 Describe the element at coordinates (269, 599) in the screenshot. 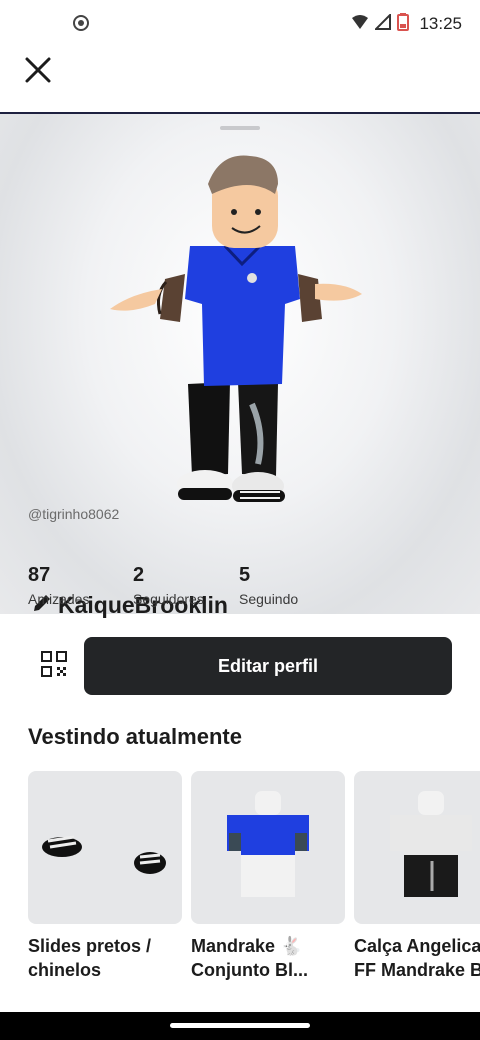

I see `stat-following-label: Seguindo` at that location.